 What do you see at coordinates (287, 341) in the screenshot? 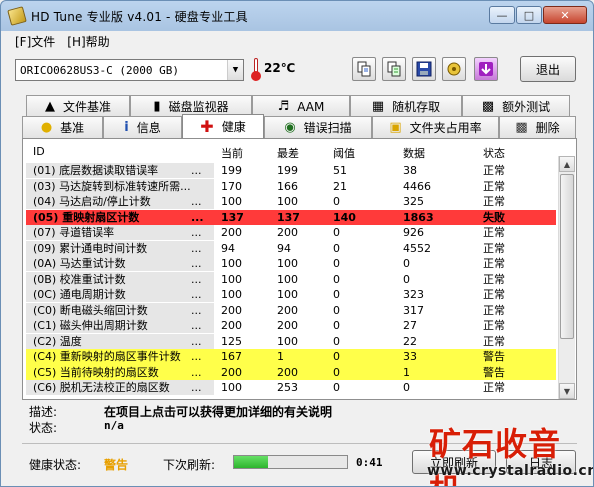
I see `row-worst: 100` at bounding box center [287, 341].